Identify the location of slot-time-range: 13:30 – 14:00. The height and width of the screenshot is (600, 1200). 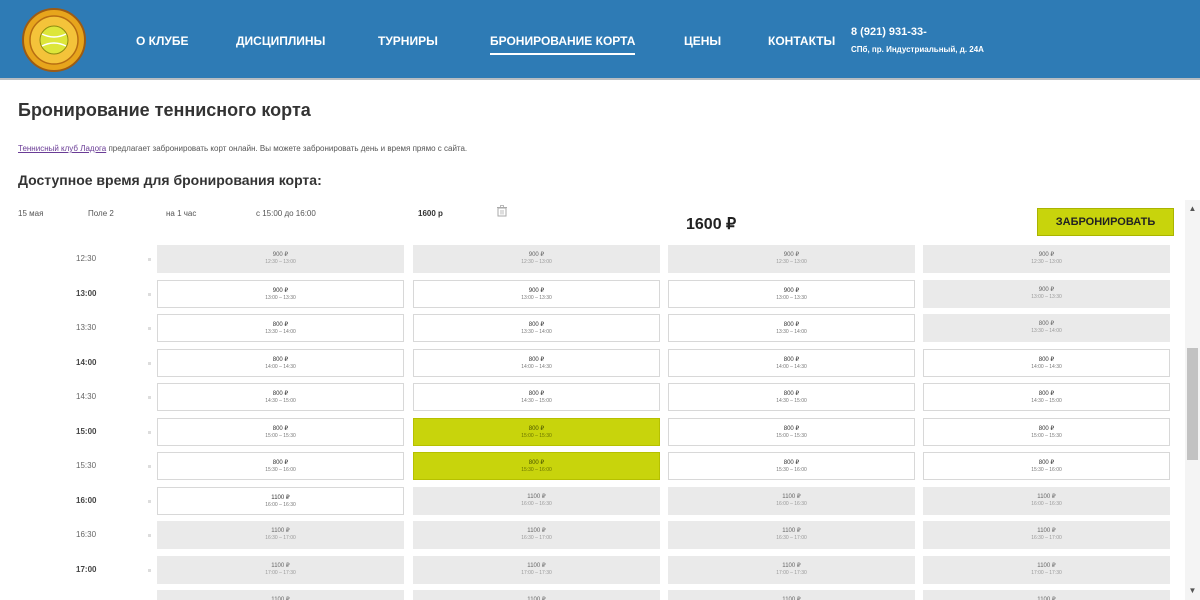
(791, 332).